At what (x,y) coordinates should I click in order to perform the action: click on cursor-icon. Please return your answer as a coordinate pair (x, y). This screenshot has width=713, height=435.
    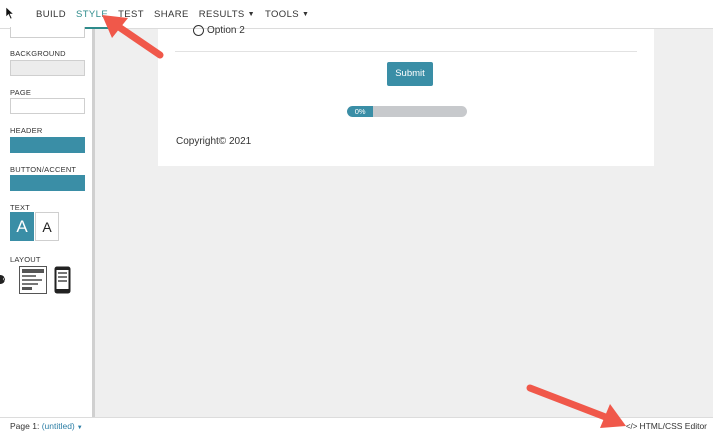
    Looking at the image, I should click on (10, 13).